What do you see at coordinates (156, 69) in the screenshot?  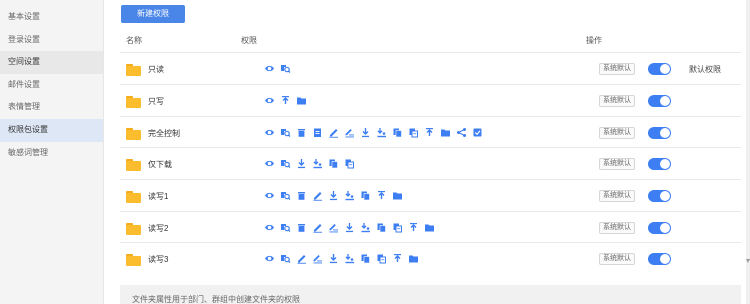 I see `row-name: 只读` at bounding box center [156, 69].